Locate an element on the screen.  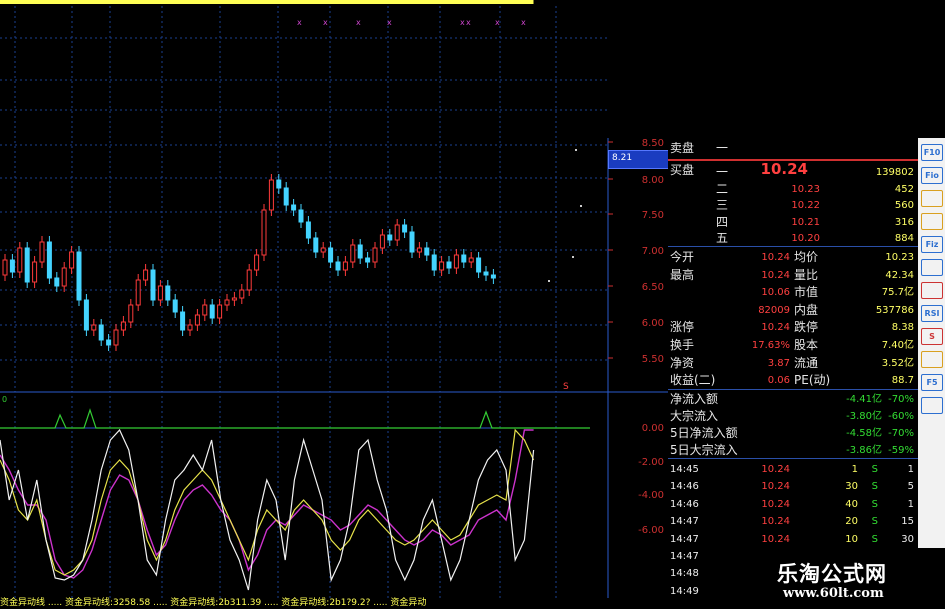
flow-row: 净流入额 -4.41亿 -70% is located at coordinates (793, 399).